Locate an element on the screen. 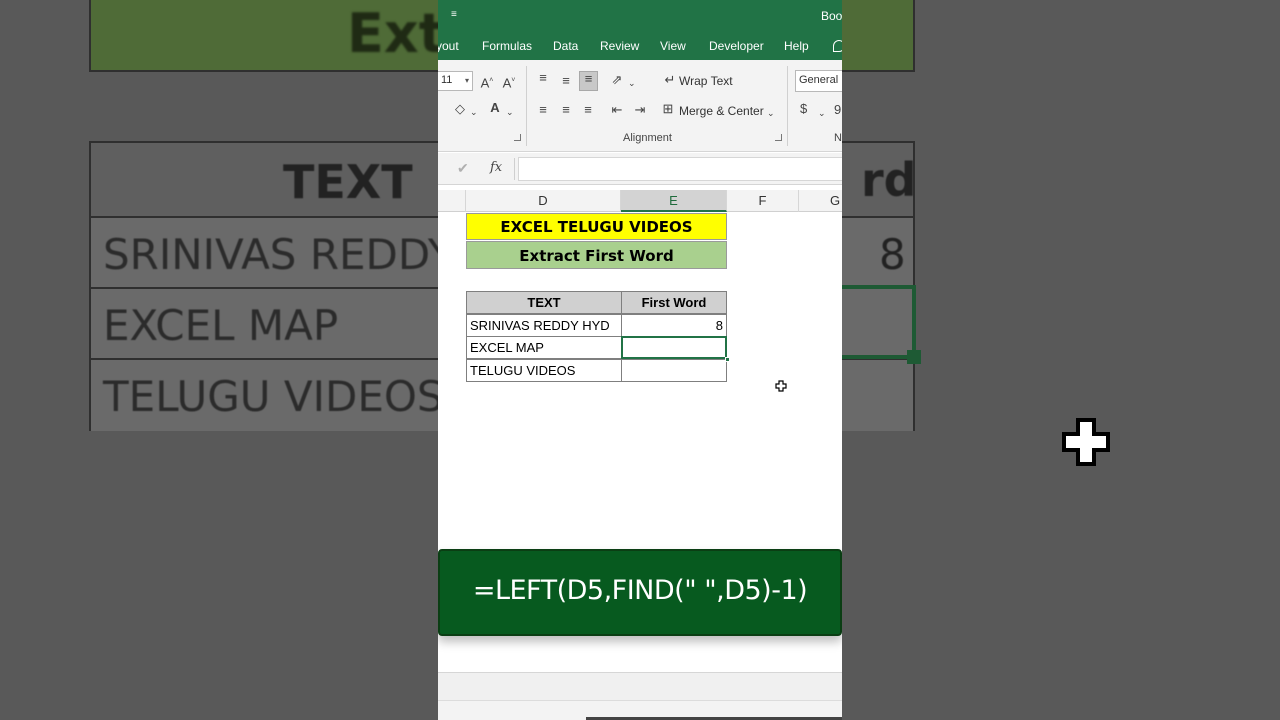 The width and height of the screenshot is (1280, 720). tab-view: View is located at coordinates (673, 46).